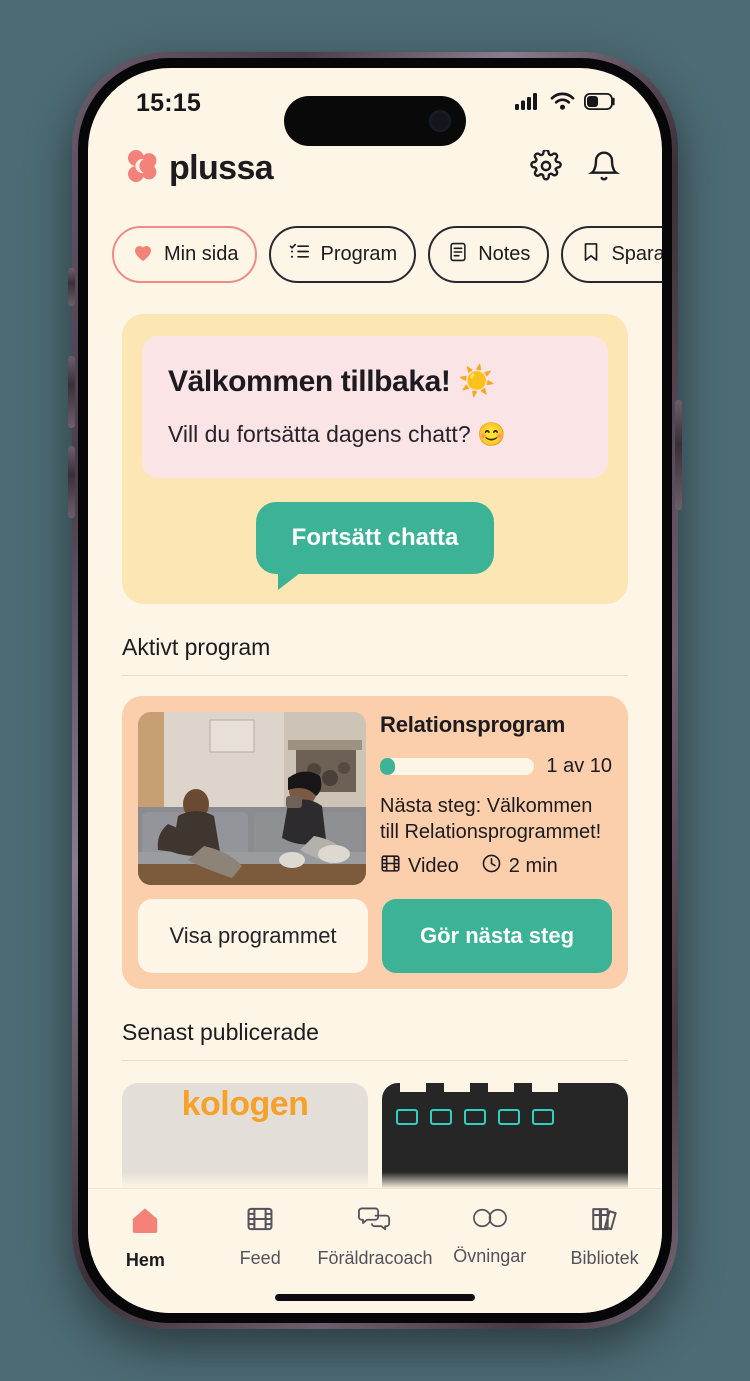 This screenshot has height=1381, width=750. Describe the element at coordinates (168, 102) in the screenshot. I see `status-time: 15:15` at that location.